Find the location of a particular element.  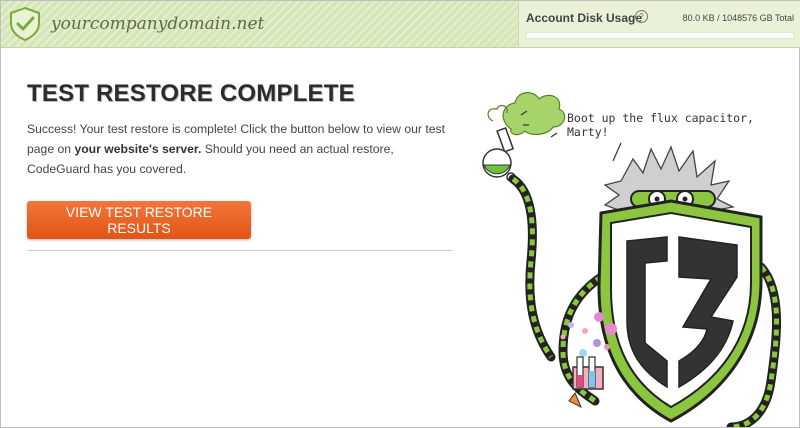

domain-name: yourcompanydomain.net is located at coordinates (157, 24).